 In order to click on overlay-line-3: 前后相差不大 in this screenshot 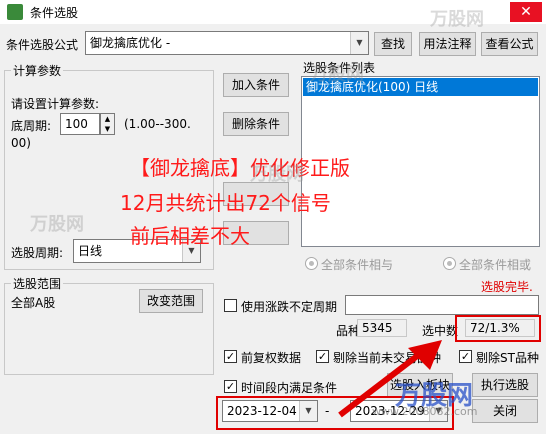, I will do `click(190, 236)`.